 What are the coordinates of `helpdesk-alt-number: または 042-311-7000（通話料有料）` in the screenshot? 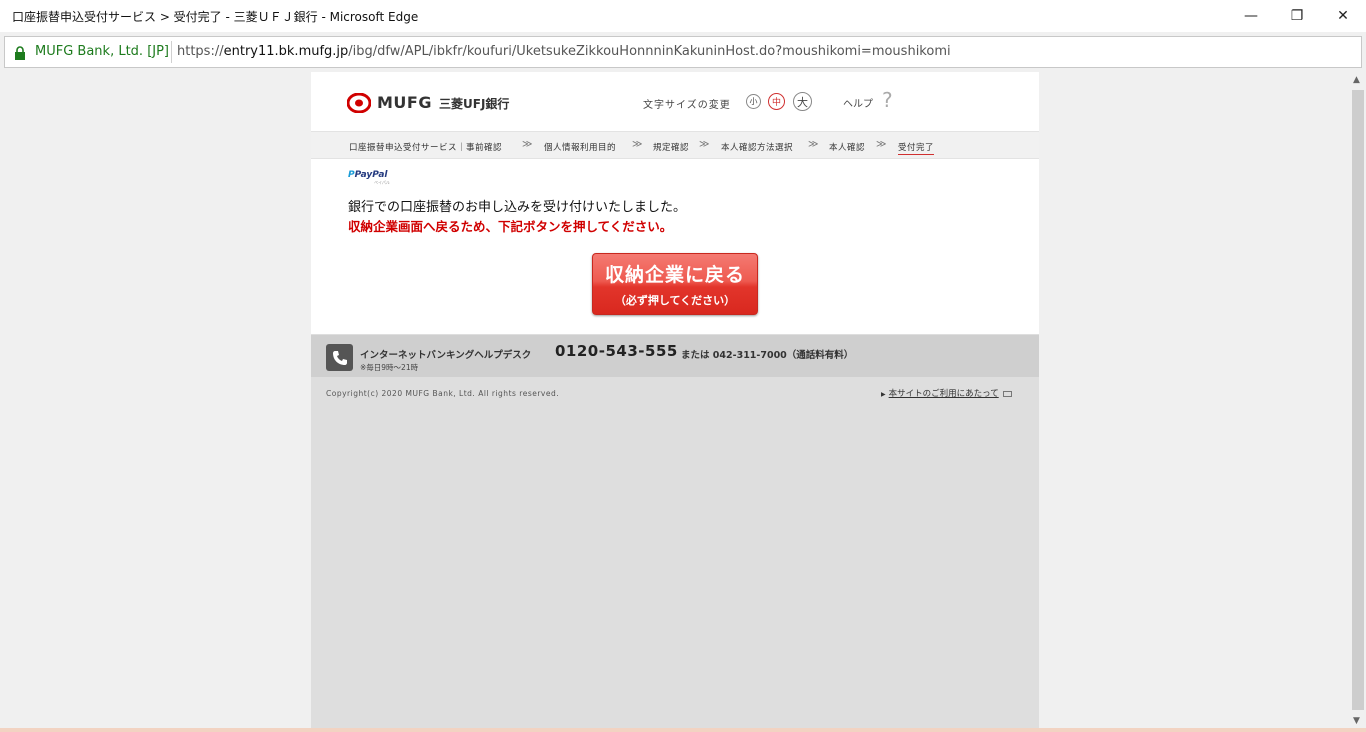 It's located at (767, 355).